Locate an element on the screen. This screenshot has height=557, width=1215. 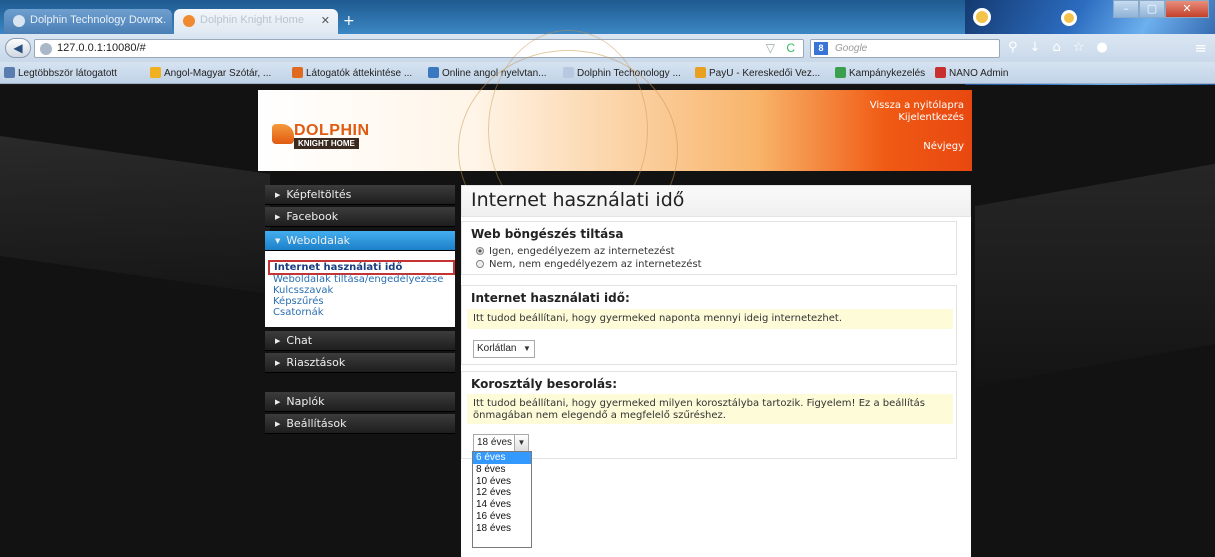
sidebar-item-label: Beállítások is located at coordinates (316, 423).